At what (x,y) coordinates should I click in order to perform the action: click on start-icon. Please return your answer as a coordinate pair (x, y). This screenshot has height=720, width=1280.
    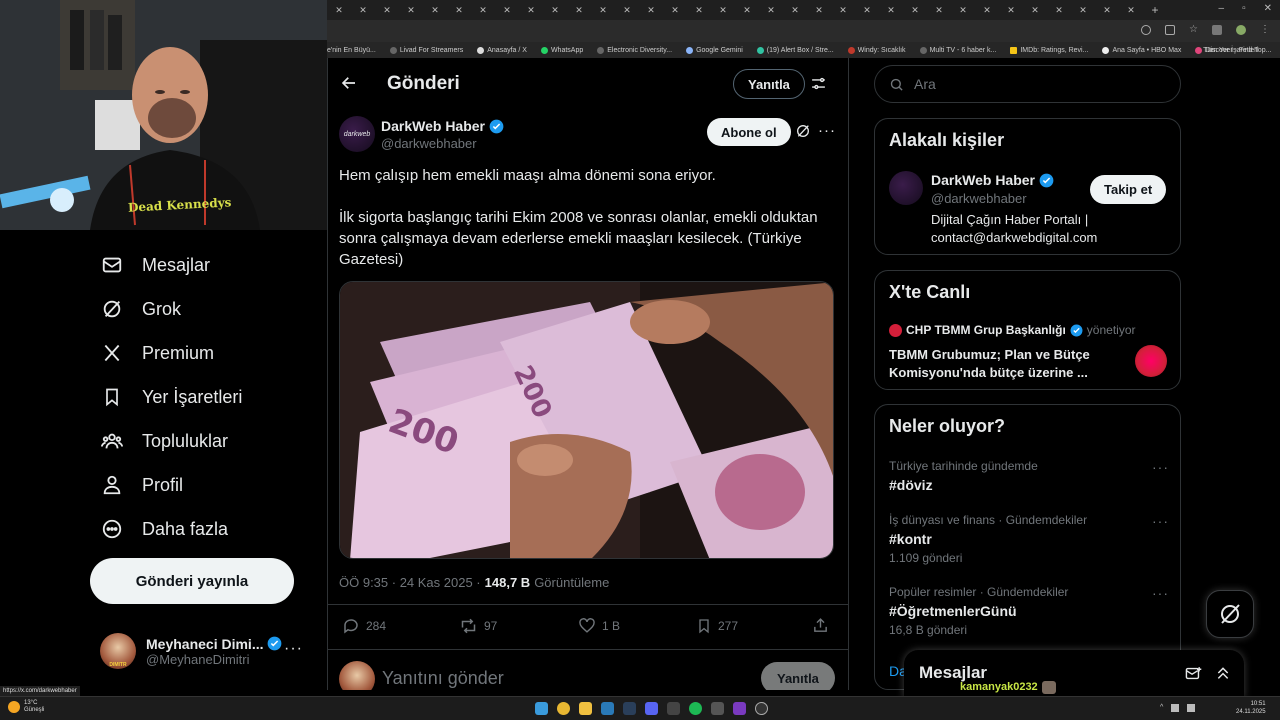
    Looking at the image, I should click on (541, 708).